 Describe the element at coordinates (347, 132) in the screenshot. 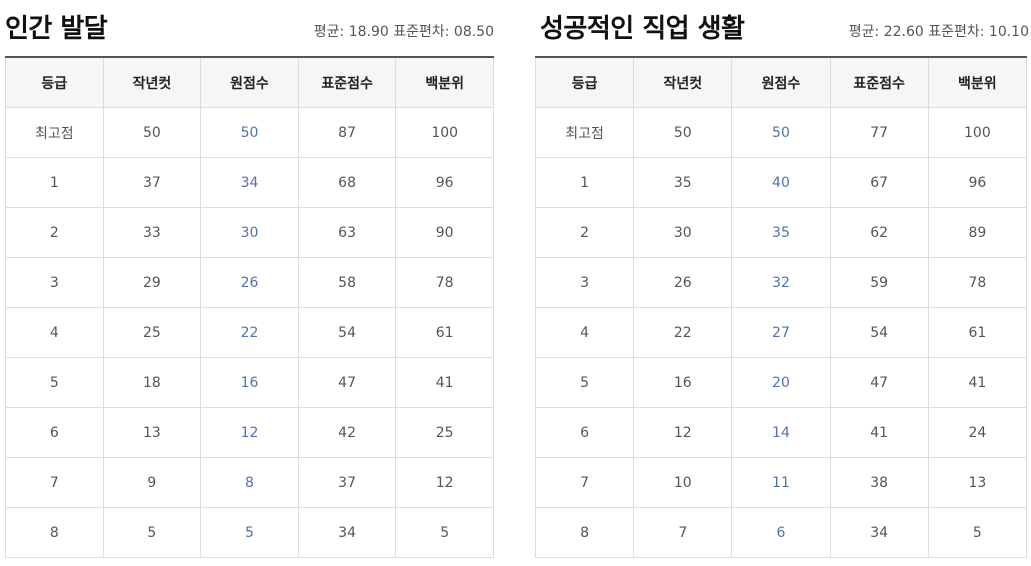

I see `standard-score-cell: 87` at that location.